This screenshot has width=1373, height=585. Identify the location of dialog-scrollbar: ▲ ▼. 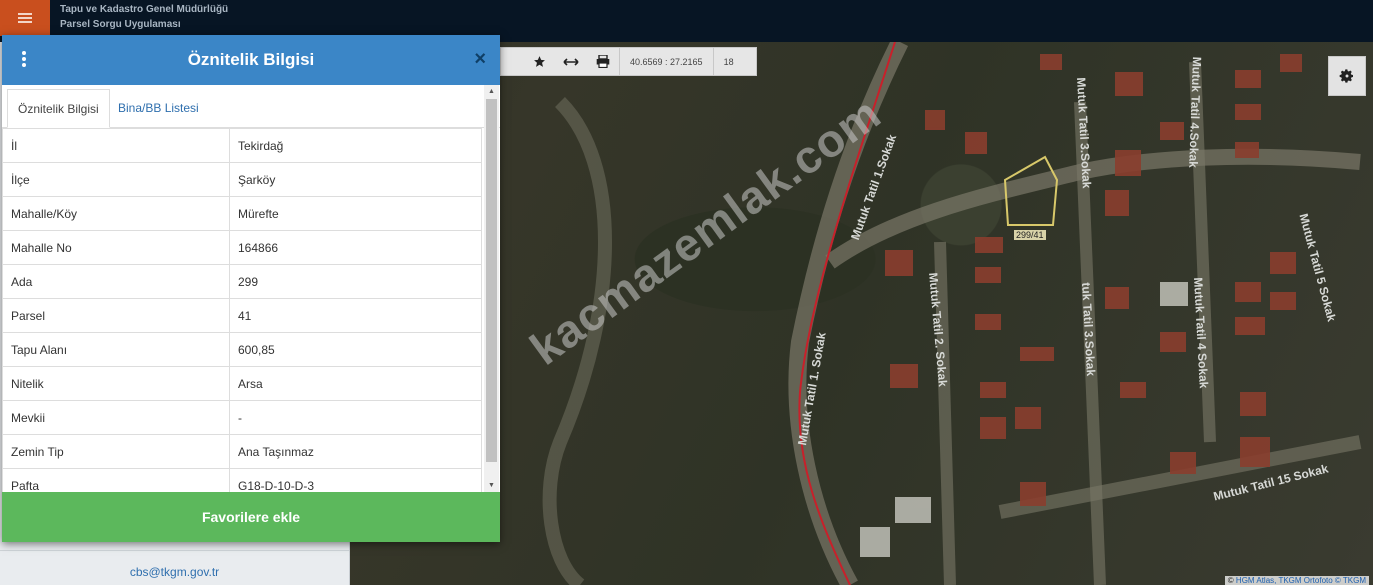
(491, 288).